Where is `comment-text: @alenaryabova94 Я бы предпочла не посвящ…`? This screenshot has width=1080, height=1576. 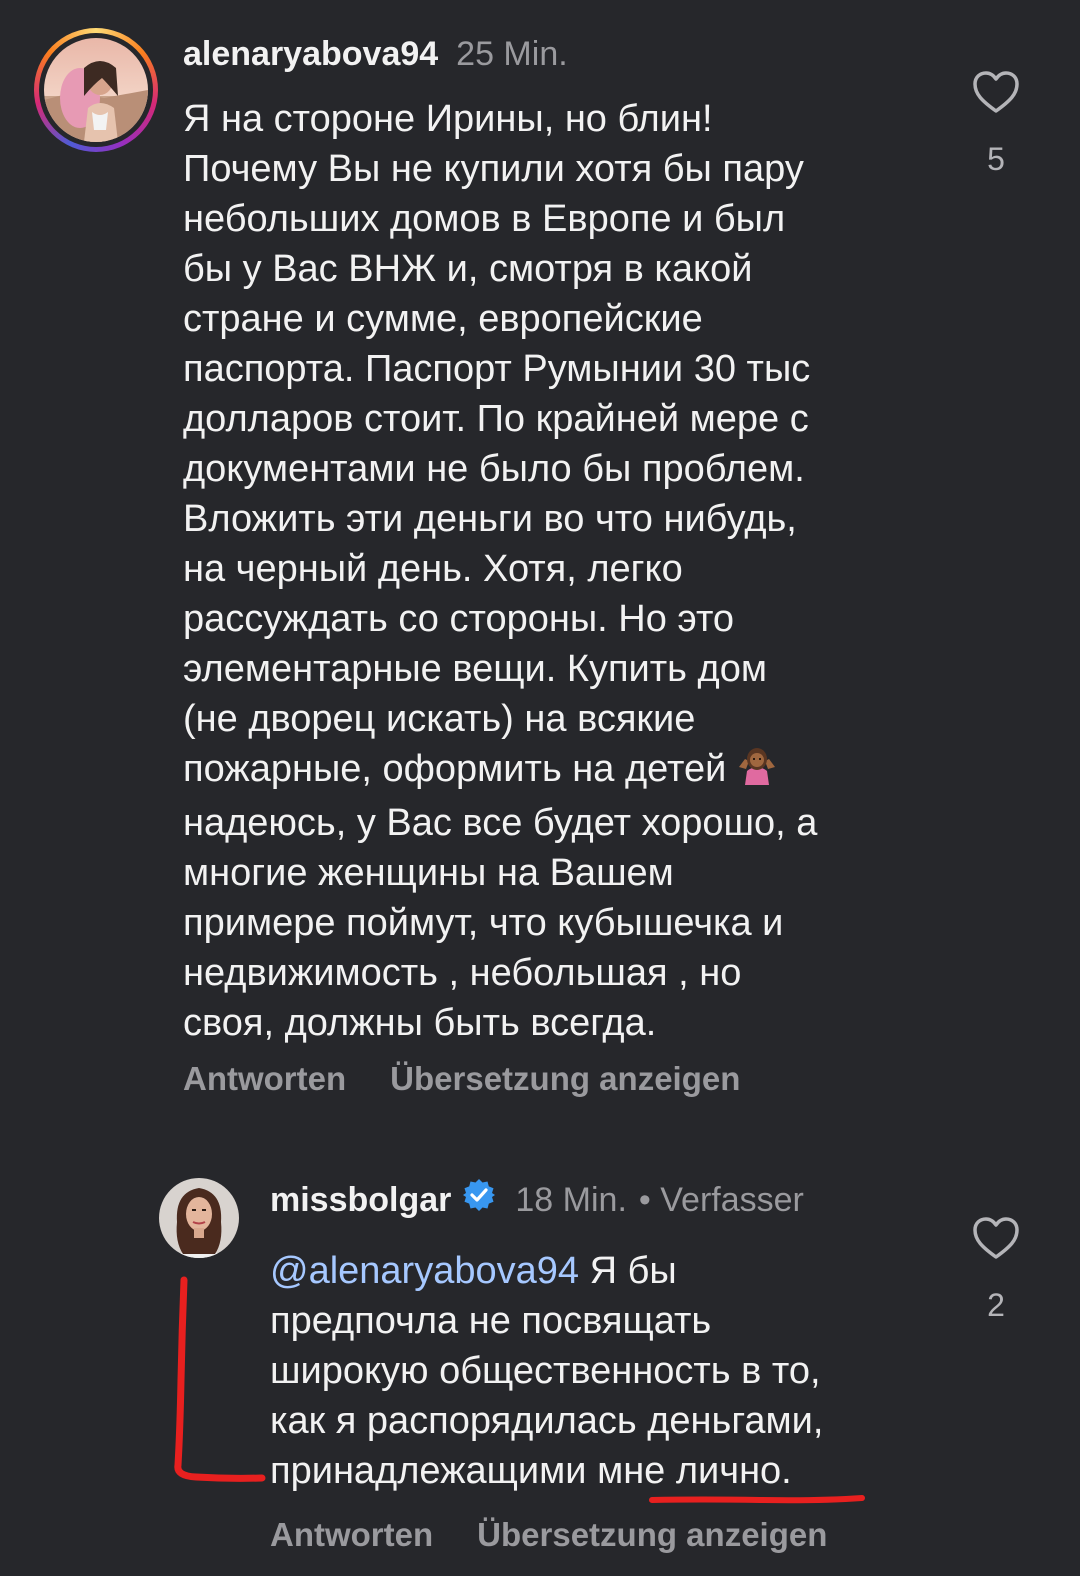 comment-text: @alenaryabova94 Я бы предпочла не посвящ… is located at coordinates (546, 1371).